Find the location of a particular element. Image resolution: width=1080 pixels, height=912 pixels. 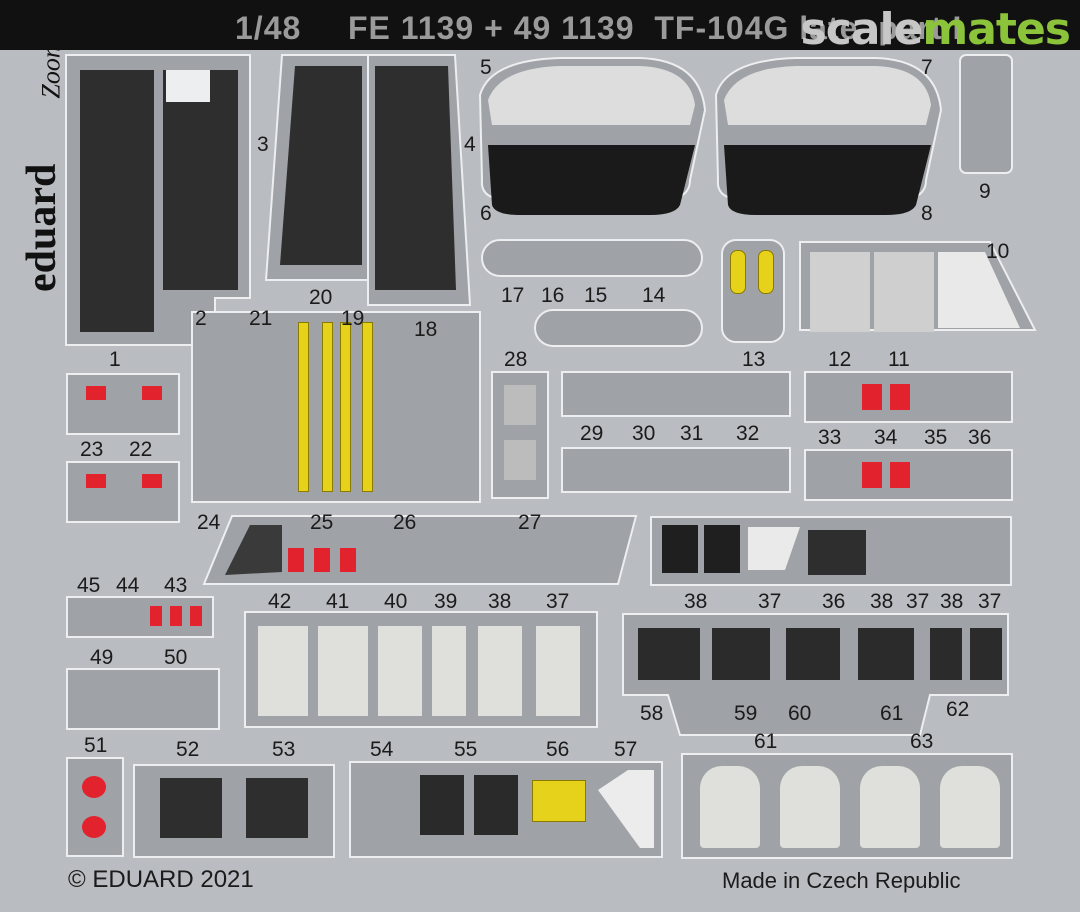

part-64-a is located at coordinates (730, 807).